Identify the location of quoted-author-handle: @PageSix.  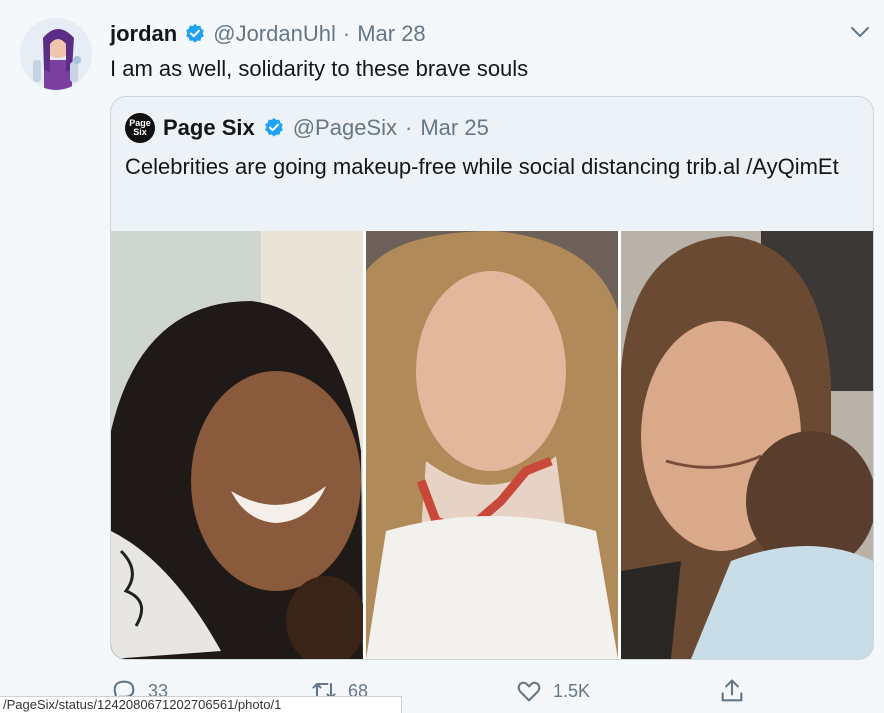
(345, 128).